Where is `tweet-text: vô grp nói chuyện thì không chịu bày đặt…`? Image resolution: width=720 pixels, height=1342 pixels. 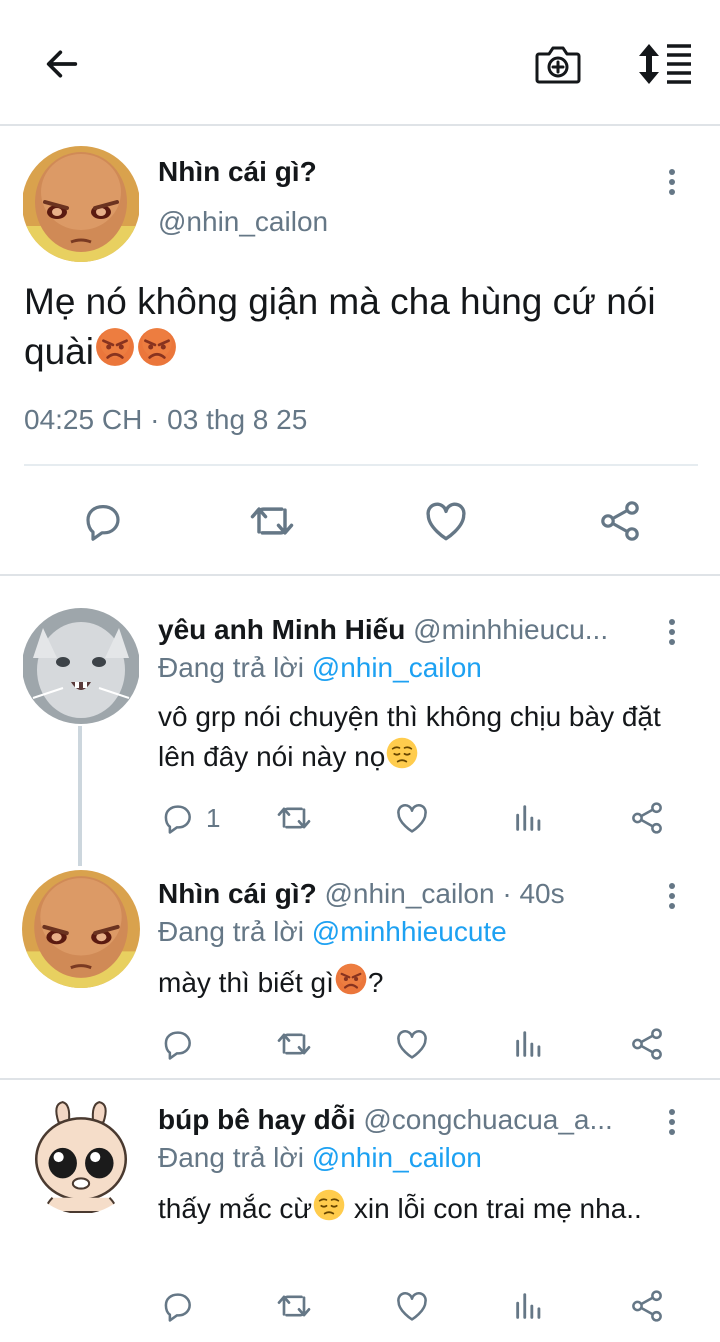
tweet-text: vô grp nói chuyện thì không chịu bày đặt… is located at coordinates (409, 736).